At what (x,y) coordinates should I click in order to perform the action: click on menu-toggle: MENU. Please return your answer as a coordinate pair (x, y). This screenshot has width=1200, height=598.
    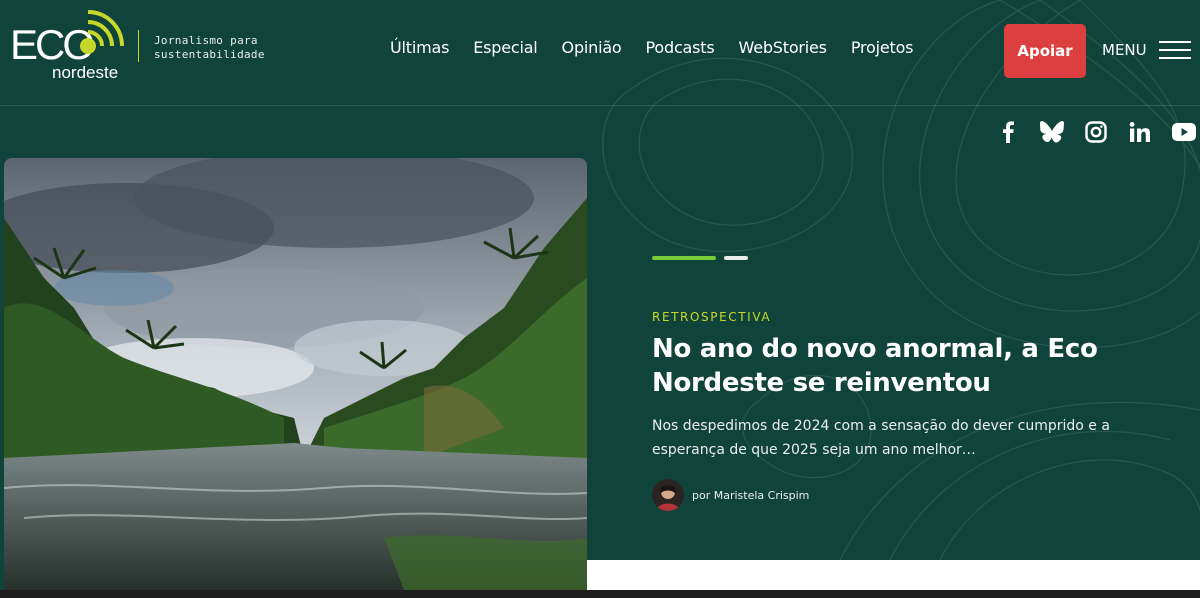
    Looking at the image, I should click on (1146, 50).